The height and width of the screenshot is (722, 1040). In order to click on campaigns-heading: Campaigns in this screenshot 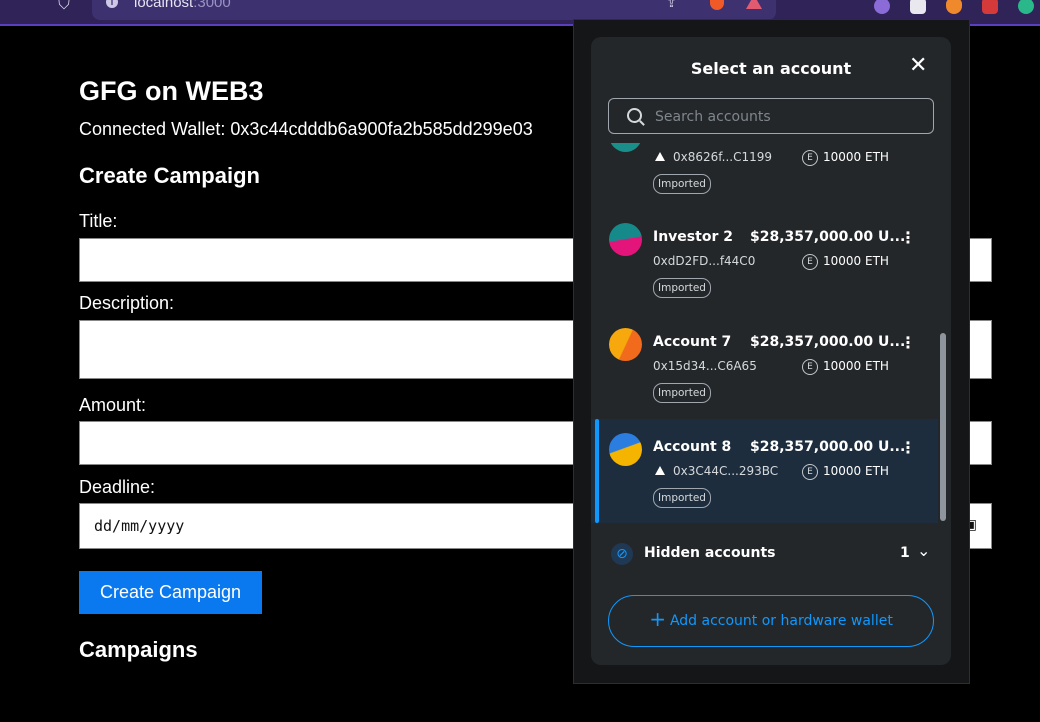, I will do `click(138, 649)`.